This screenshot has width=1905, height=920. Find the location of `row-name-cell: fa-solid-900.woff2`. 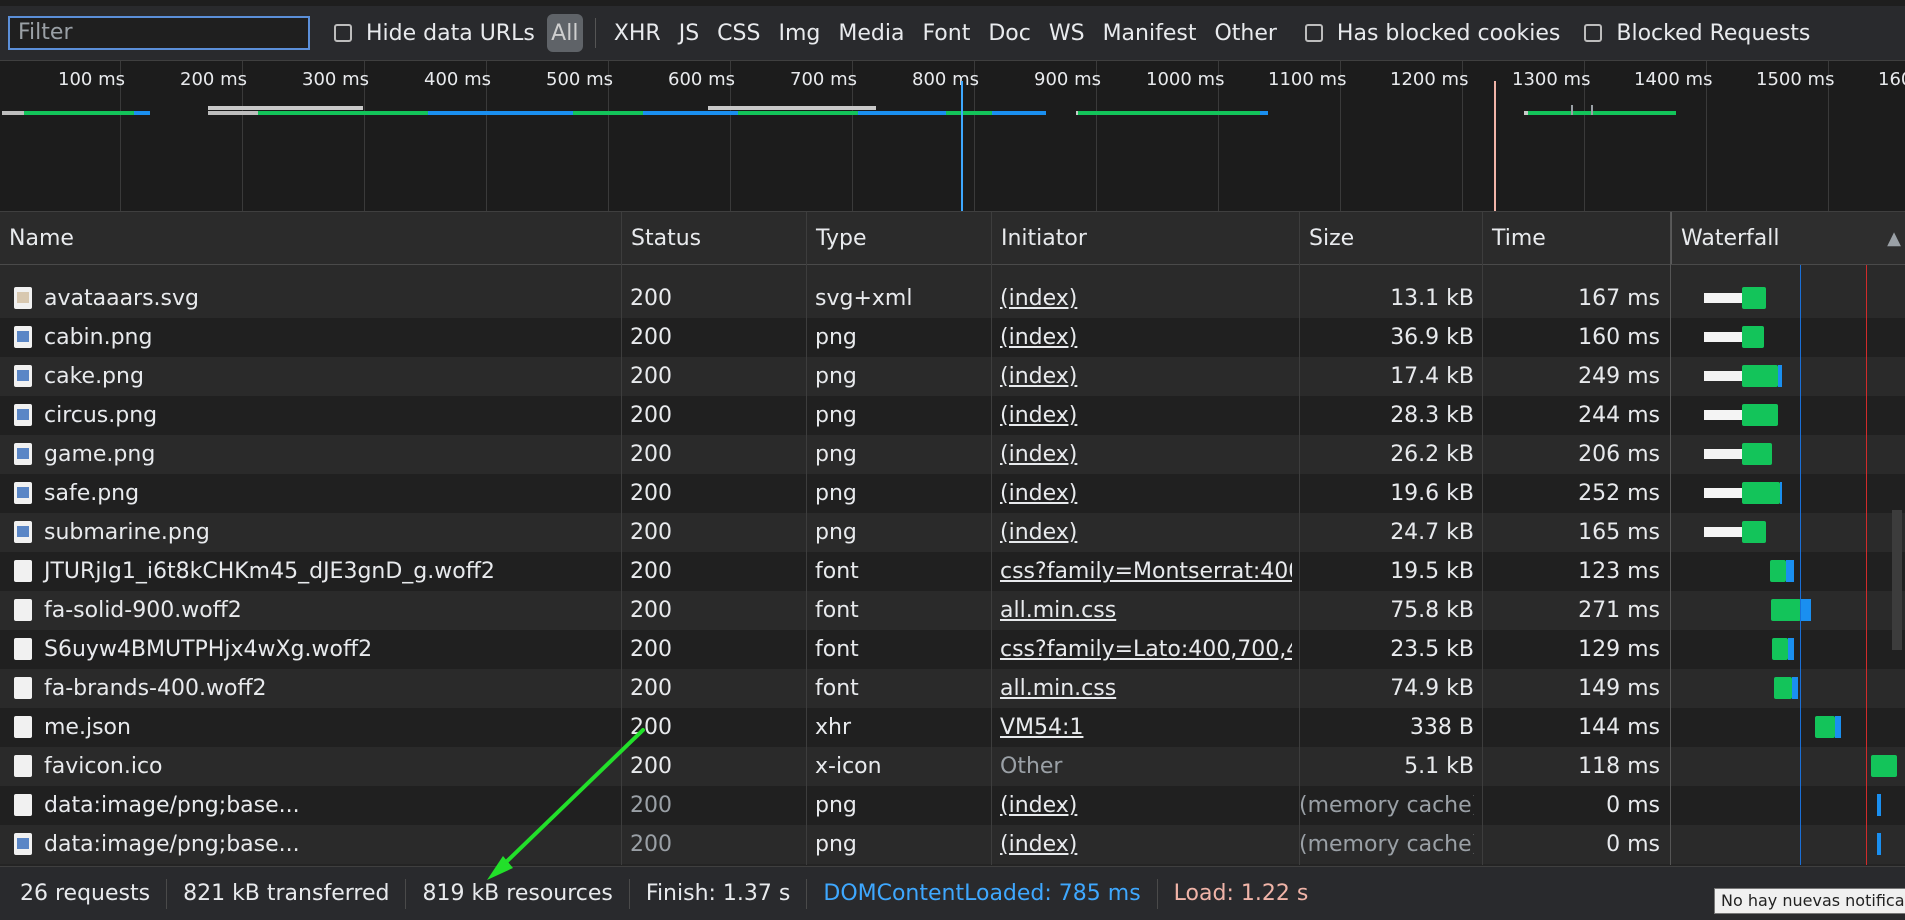

row-name-cell: fa-solid-900.woff2 is located at coordinates (310, 610).